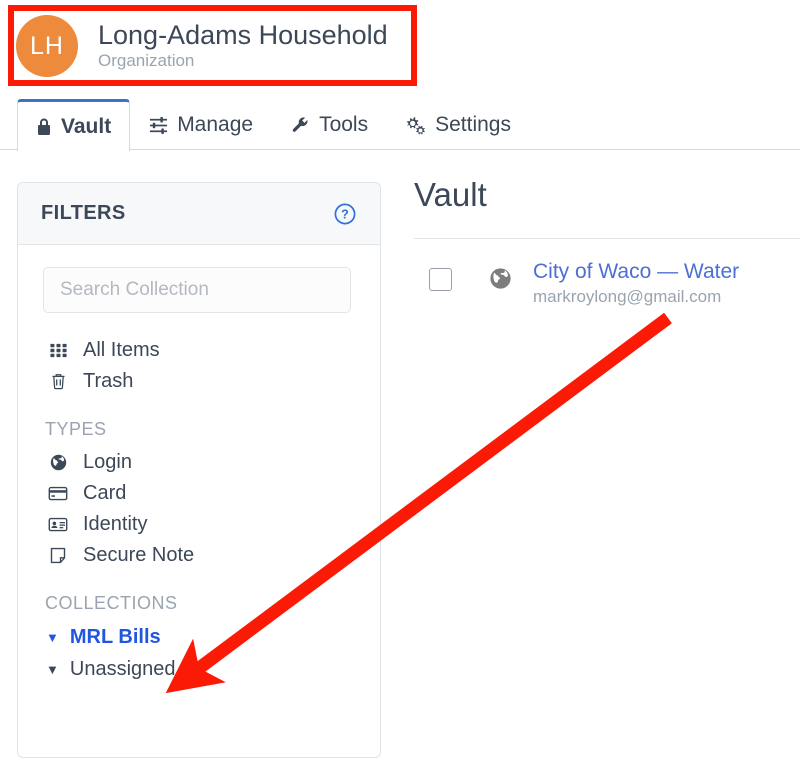 Image resolution: width=800 pixels, height=778 pixels. What do you see at coordinates (199, 214) in the screenshot?
I see `filters-header: FILTERS ?` at bounding box center [199, 214].